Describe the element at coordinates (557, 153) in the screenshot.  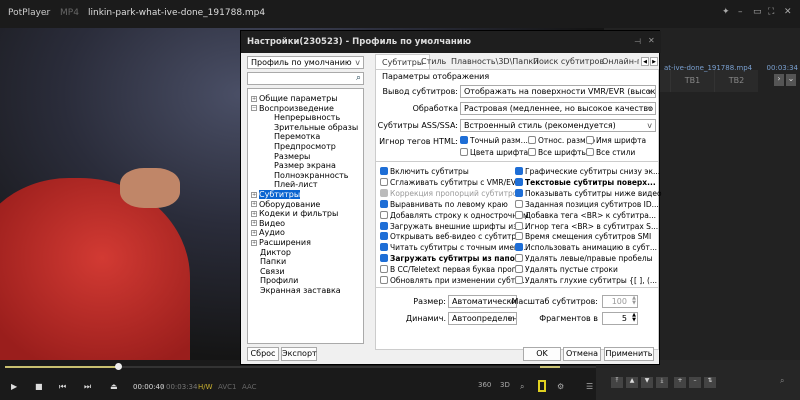
I see `html-tag-checkbox: Все шрифты` at that location.